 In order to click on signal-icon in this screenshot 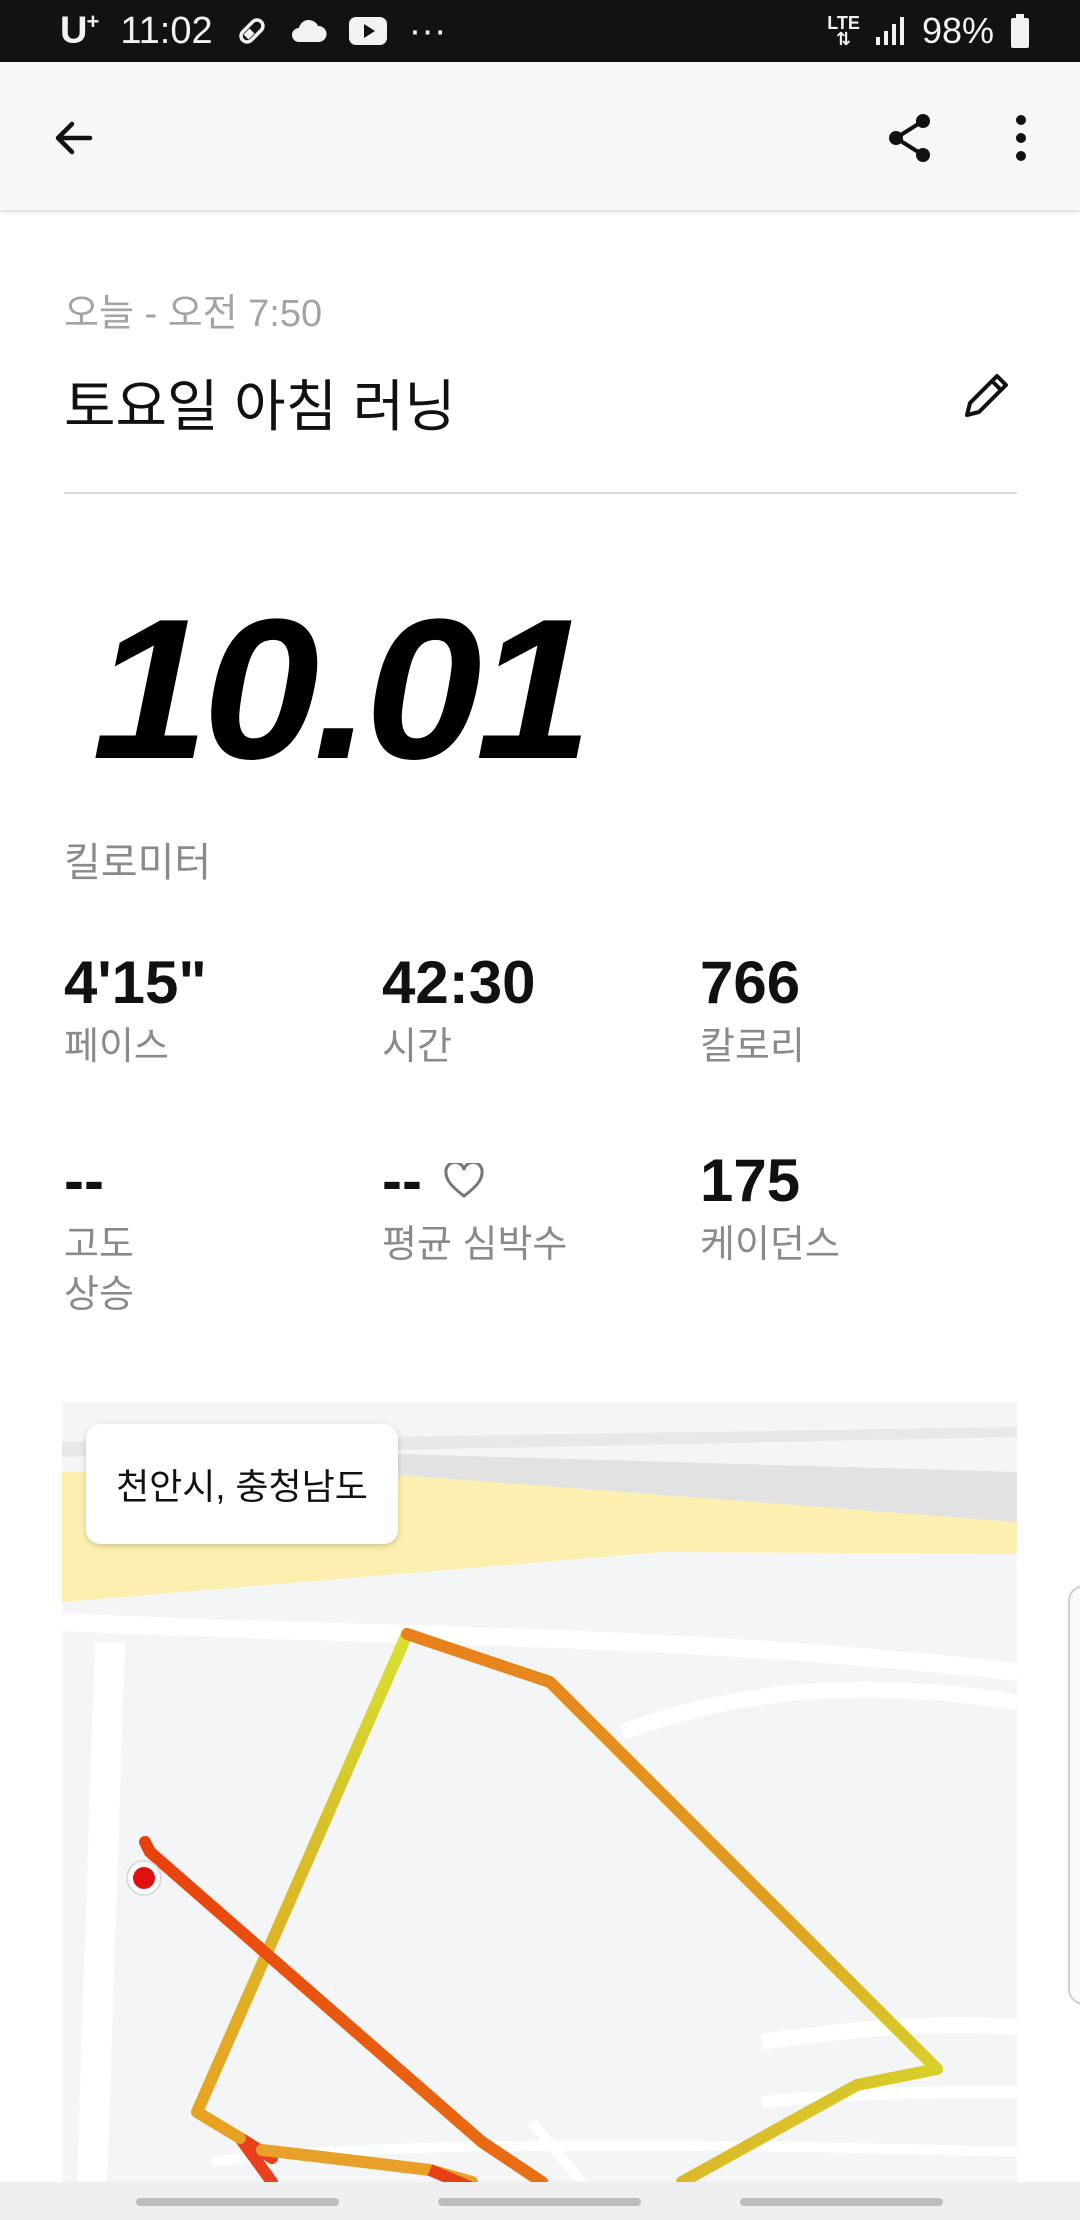, I will do `click(890, 31)`.